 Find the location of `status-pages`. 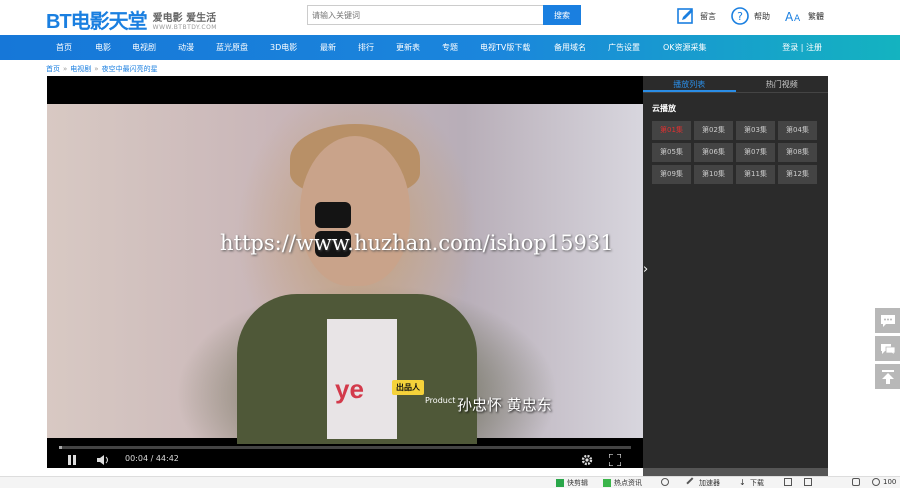

status-pages is located at coordinates (809, 482).